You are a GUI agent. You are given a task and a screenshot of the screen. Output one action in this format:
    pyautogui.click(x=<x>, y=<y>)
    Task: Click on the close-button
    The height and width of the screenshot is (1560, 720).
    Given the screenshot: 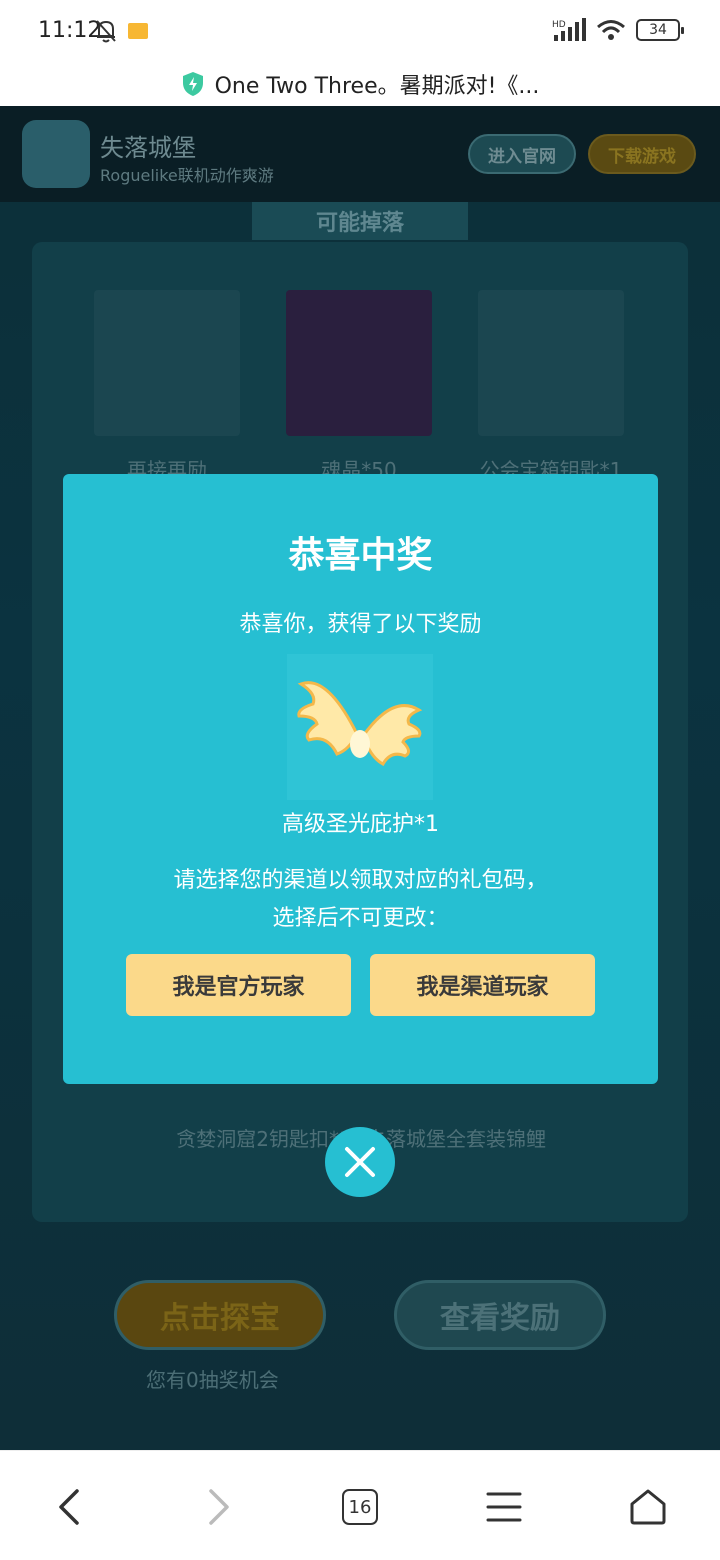 What is the action you would take?
    pyautogui.click(x=360, y=1162)
    